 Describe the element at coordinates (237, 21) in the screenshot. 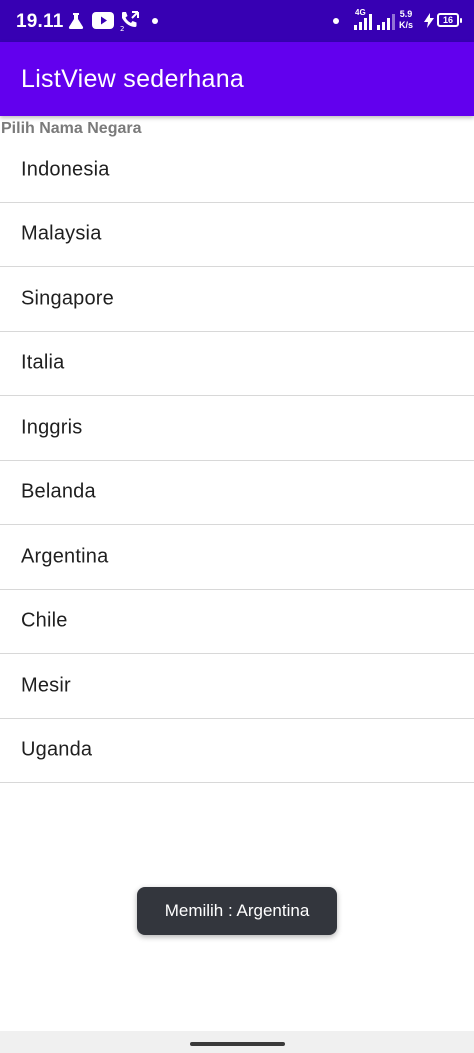

I see `status-bar: 19.11 2 4G 5.9 K/s 16` at that location.